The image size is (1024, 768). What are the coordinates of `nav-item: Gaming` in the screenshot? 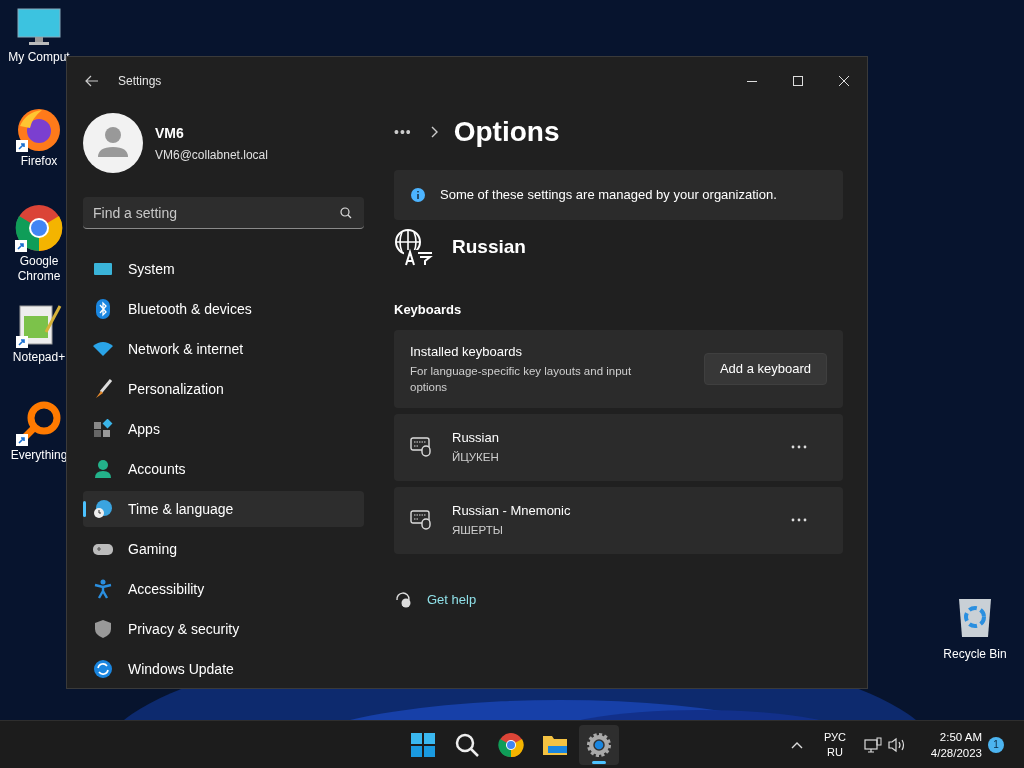 It's located at (223, 549).